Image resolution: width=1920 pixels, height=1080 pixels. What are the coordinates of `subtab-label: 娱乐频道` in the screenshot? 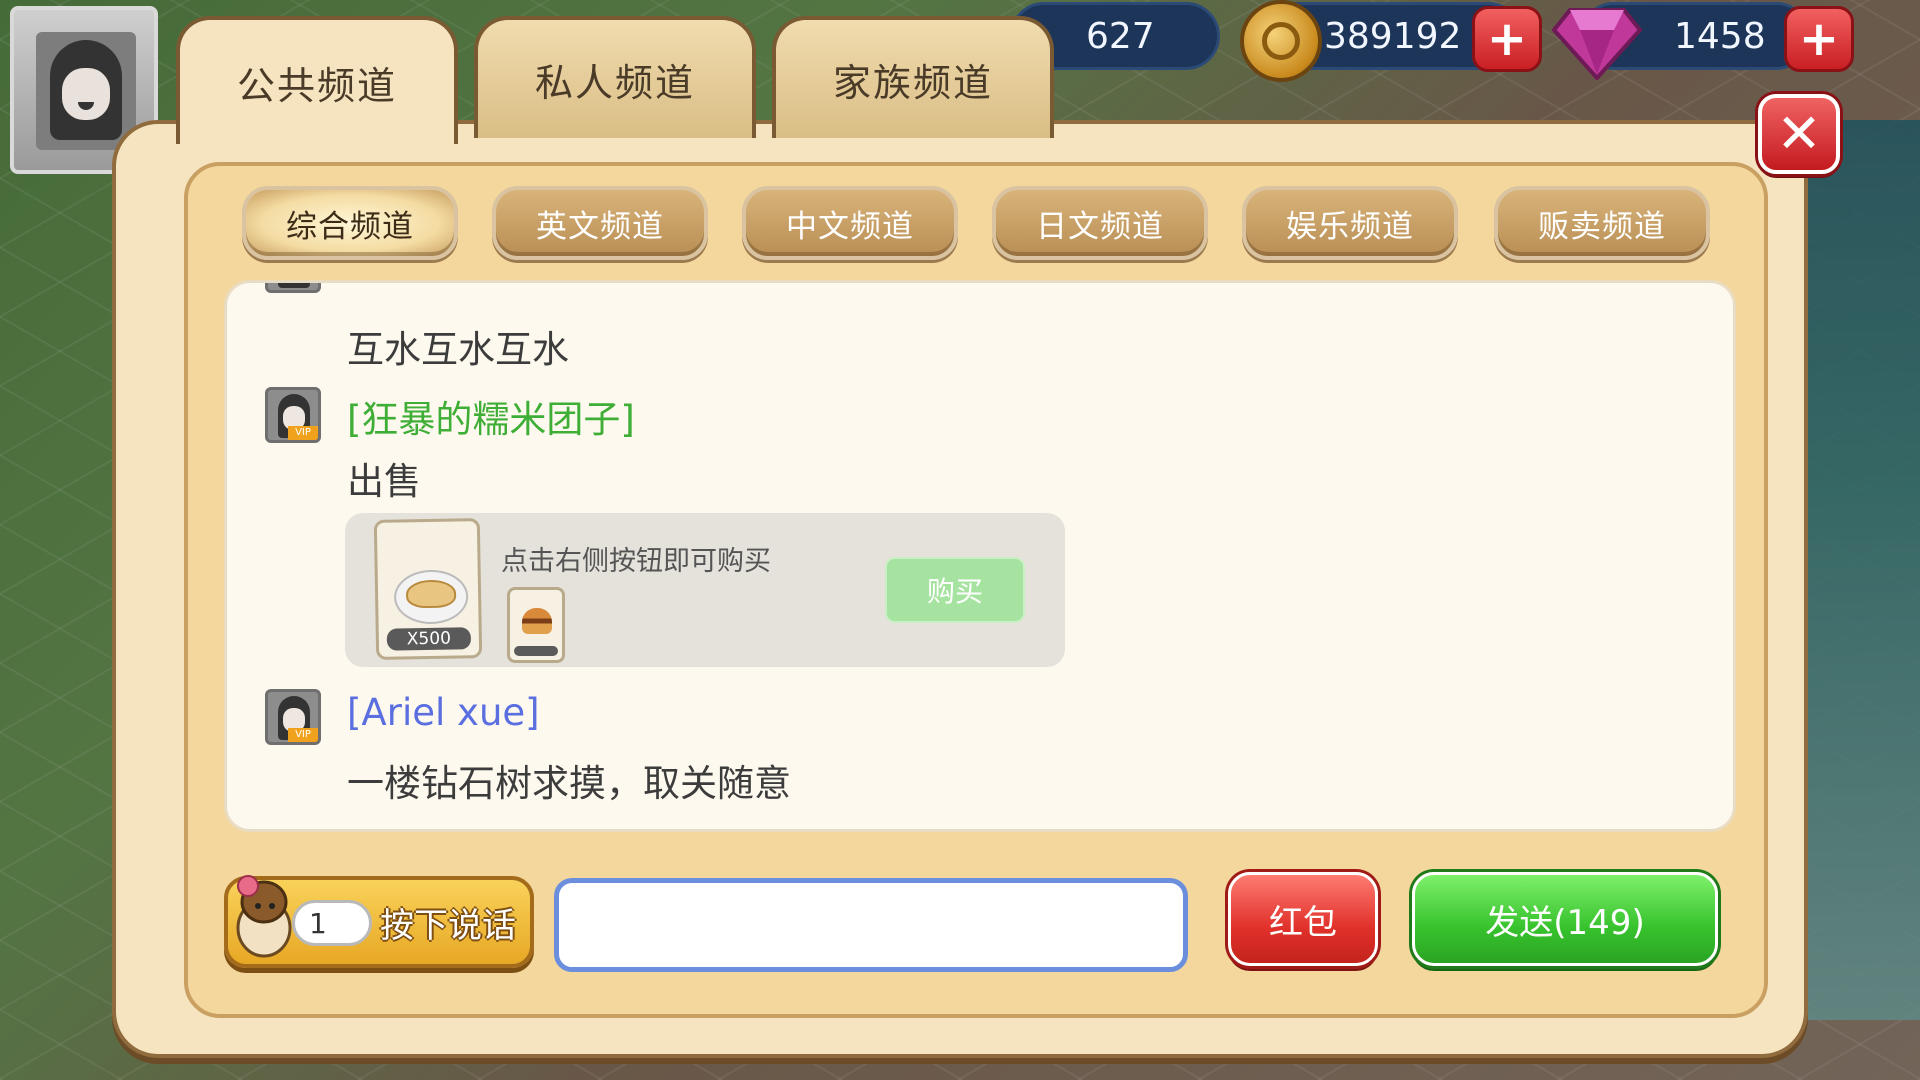 It's located at (1350, 226).